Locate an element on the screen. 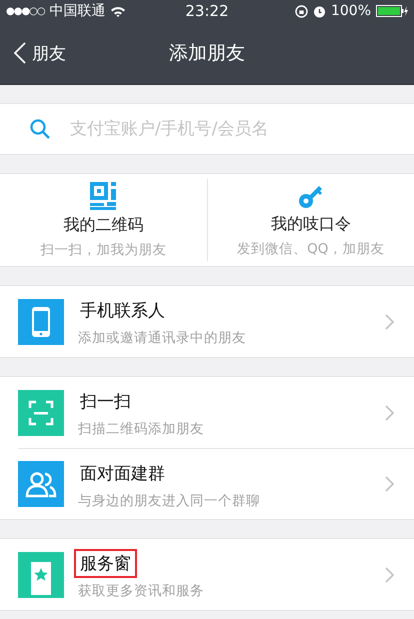  shortcut-button: 我的吱口令 发到微信、QQ，加朋友 is located at coordinates (310, 220).